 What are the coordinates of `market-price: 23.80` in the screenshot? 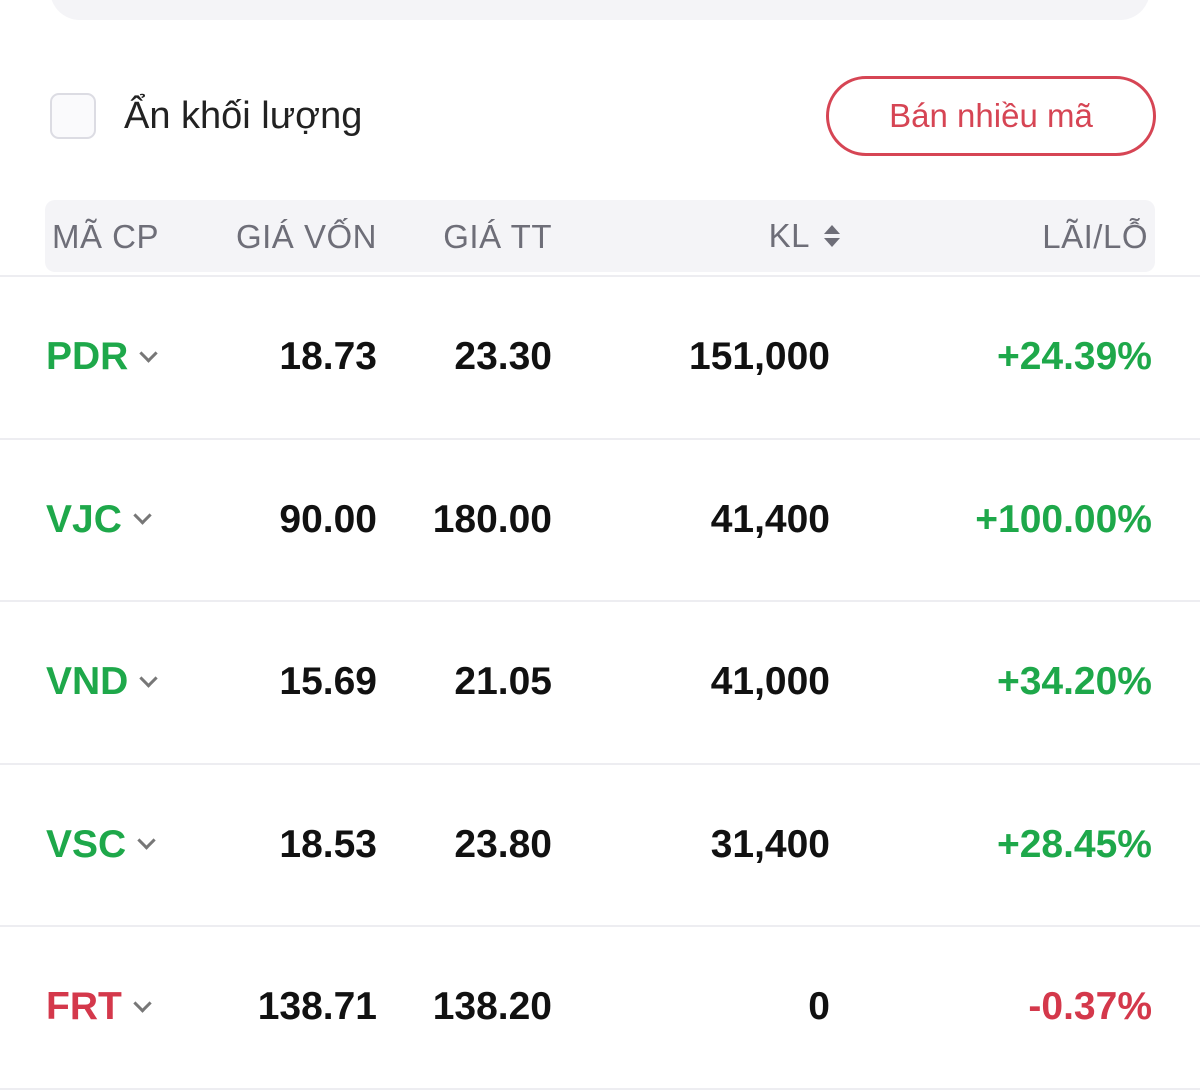 It's located at (503, 844).